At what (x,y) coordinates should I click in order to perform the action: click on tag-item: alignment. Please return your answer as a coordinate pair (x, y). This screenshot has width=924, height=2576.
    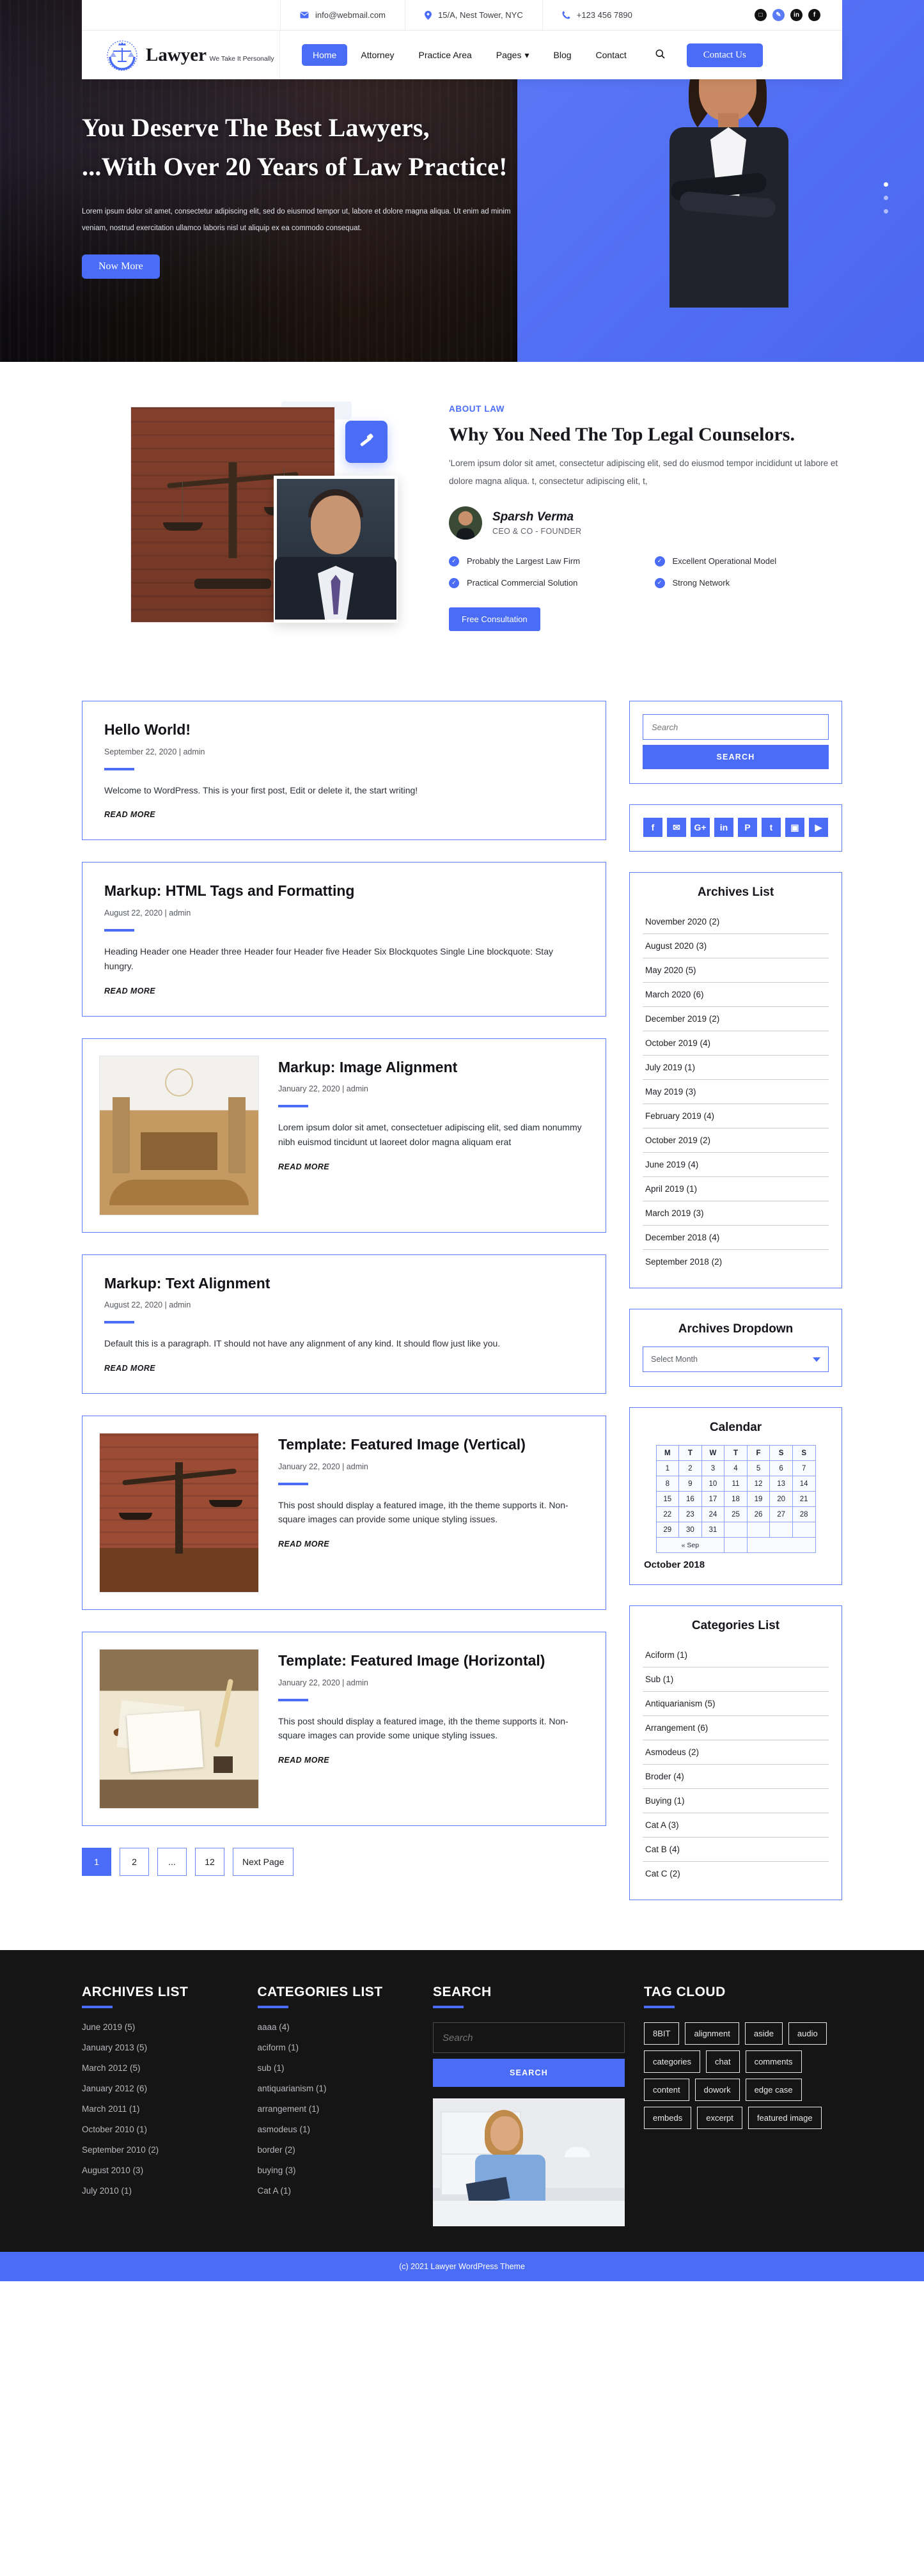
    Looking at the image, I should click on (712, 2033).